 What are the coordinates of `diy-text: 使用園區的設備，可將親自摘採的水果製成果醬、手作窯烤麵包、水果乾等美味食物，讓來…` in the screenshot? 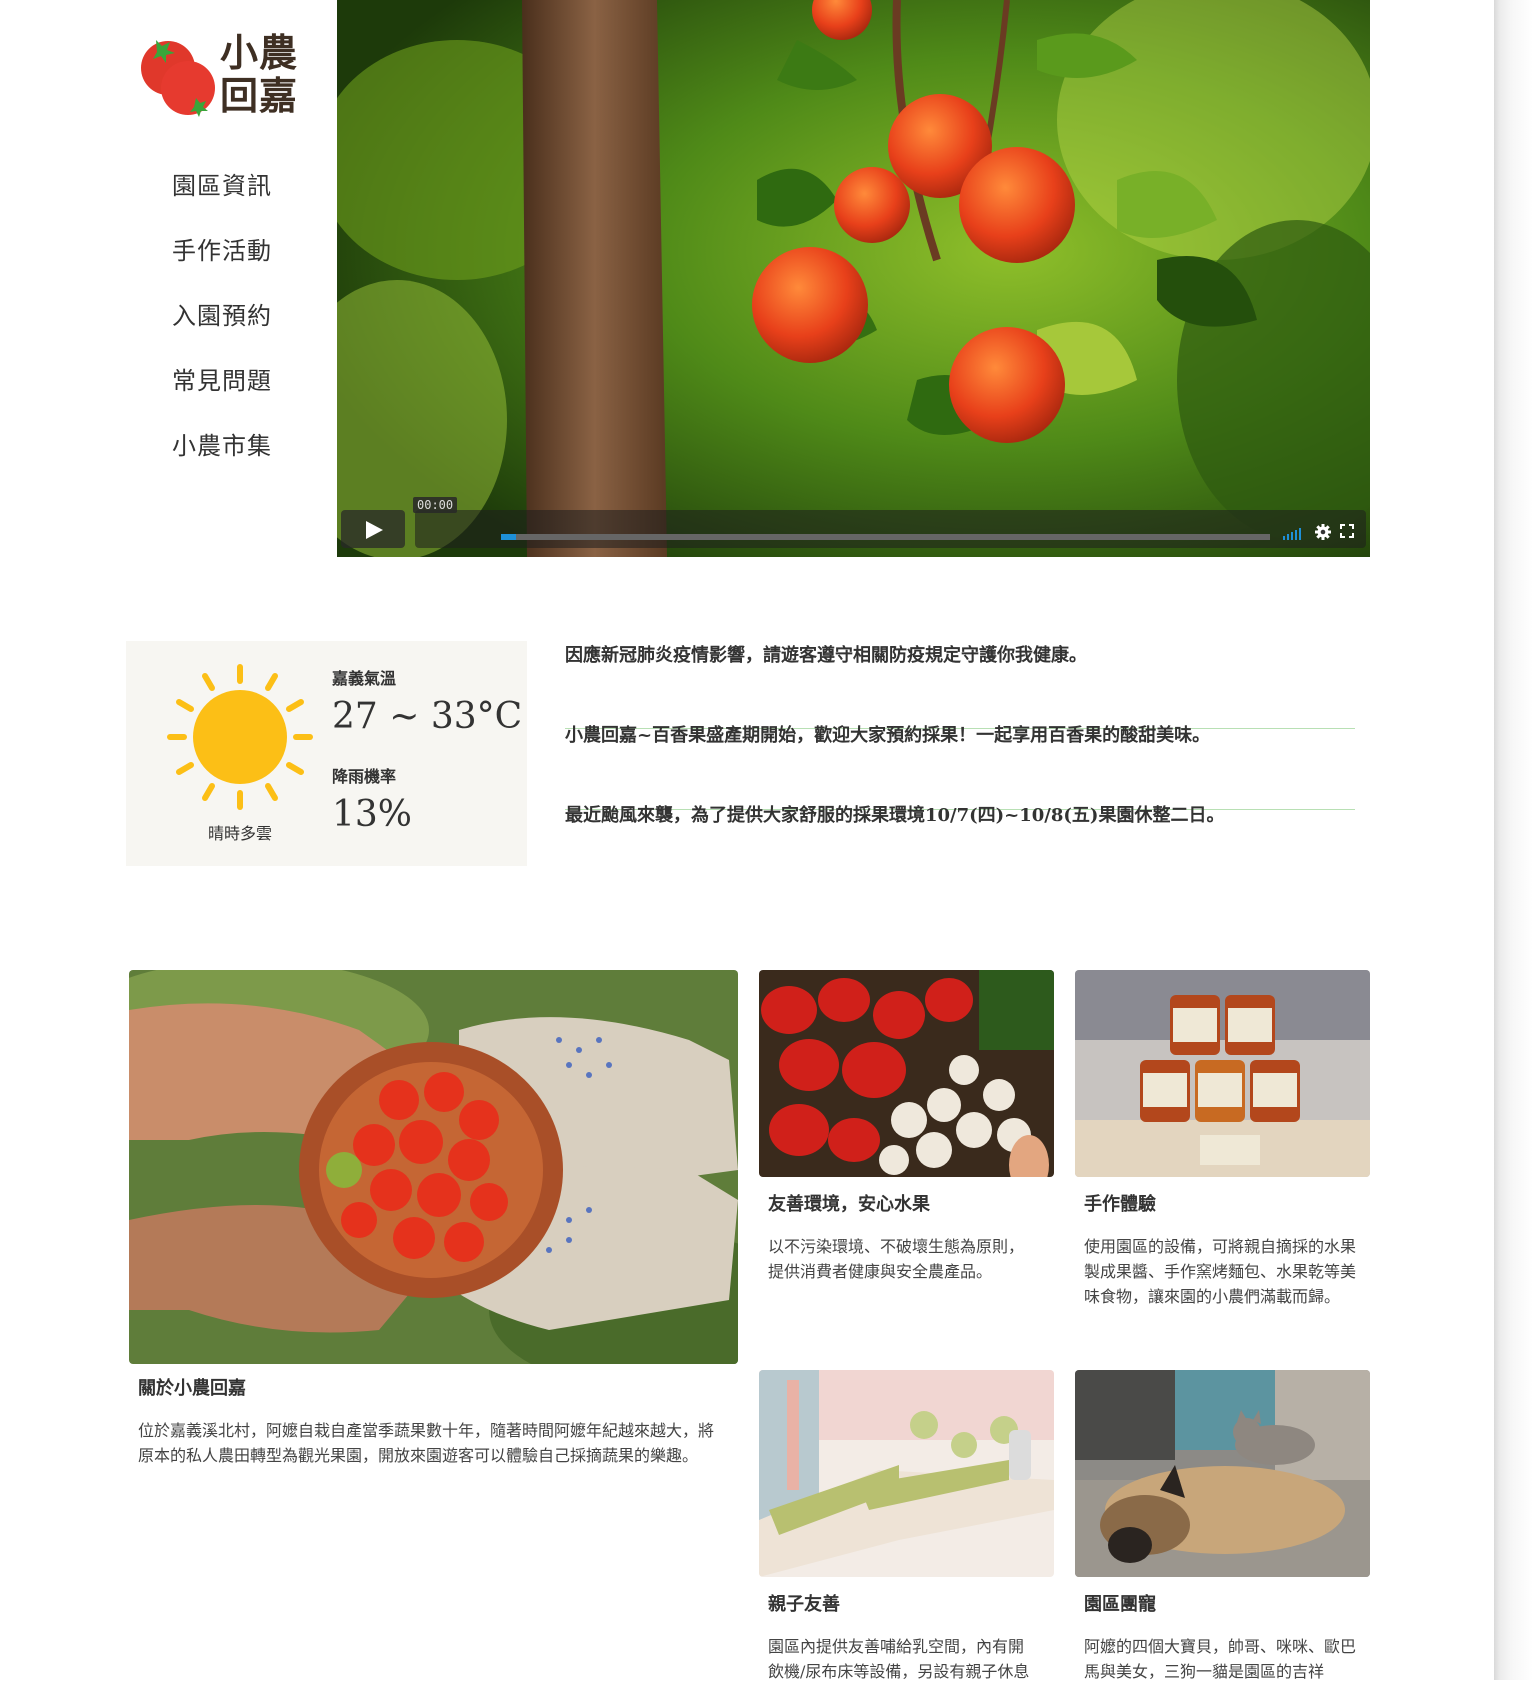 It's located at (1220, 1271).